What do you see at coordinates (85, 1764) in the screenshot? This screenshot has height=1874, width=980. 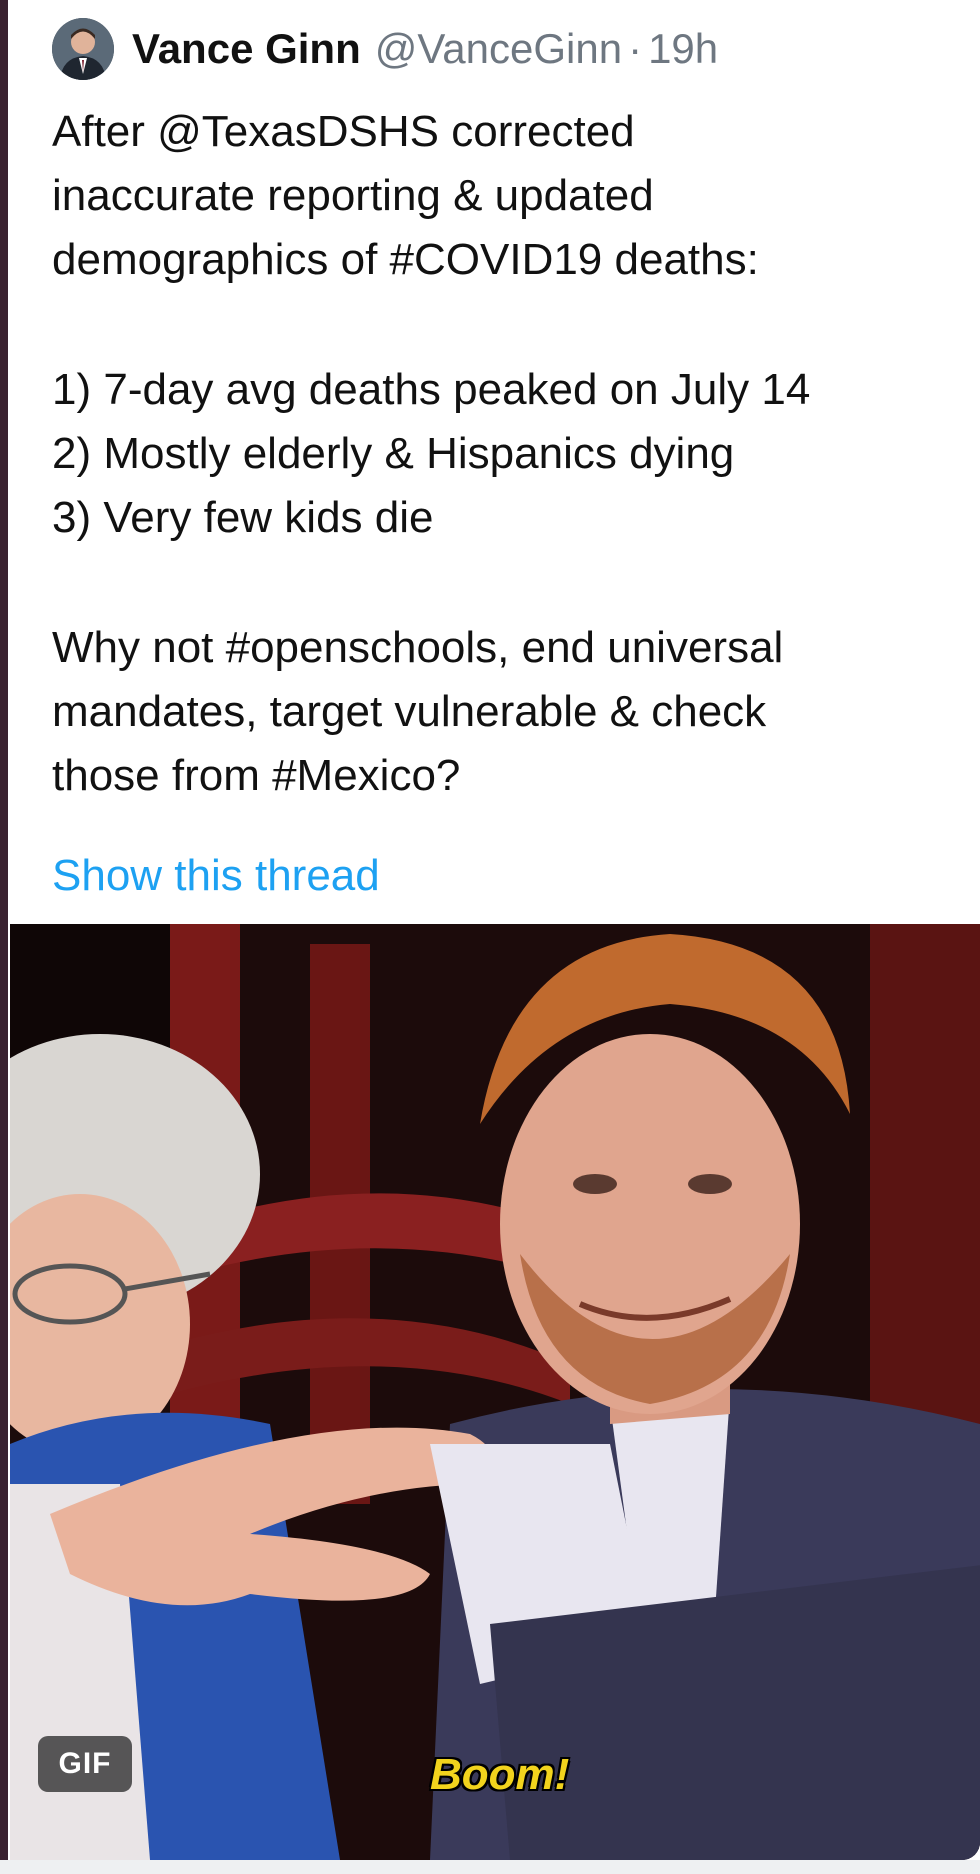 I see `gif-badge: GIF` at bounding box center [85, 1764].